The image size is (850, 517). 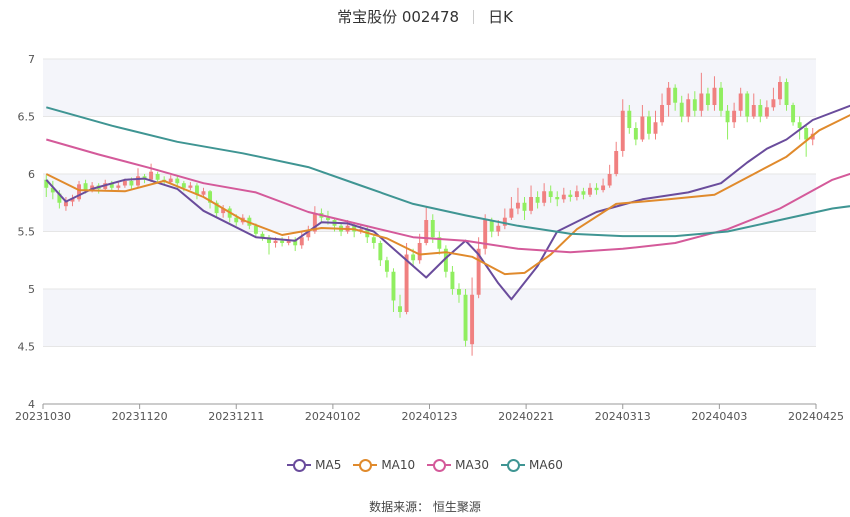 I want to click on x-tick-label: 20240123, so click(x=430, y=416).